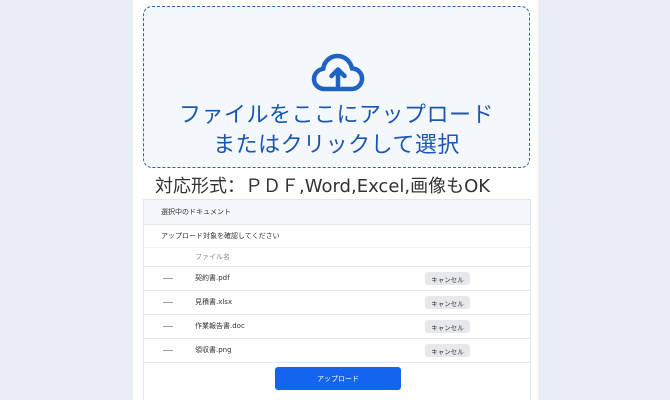  Describe the element at coordinates (337, 351) in the screenshot. I see `file-row: 領収書.png キャンセル` at that location.